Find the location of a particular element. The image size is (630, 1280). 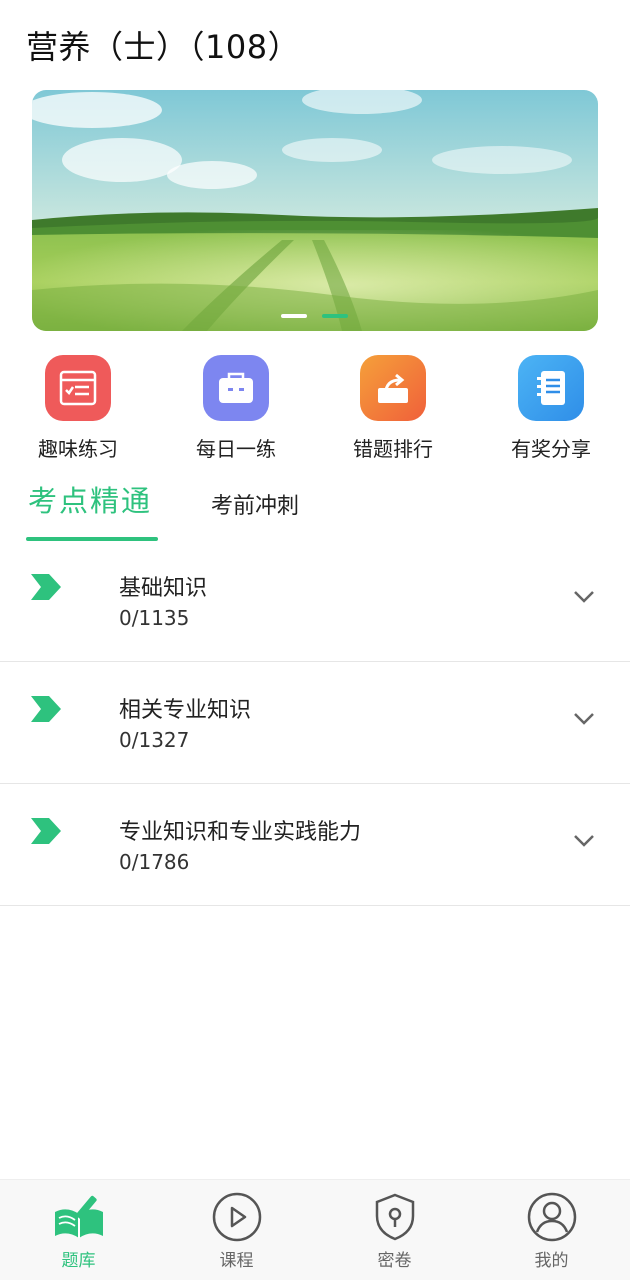

list-item: 基础知识 0/1135 is located at coordinates (315, 601).